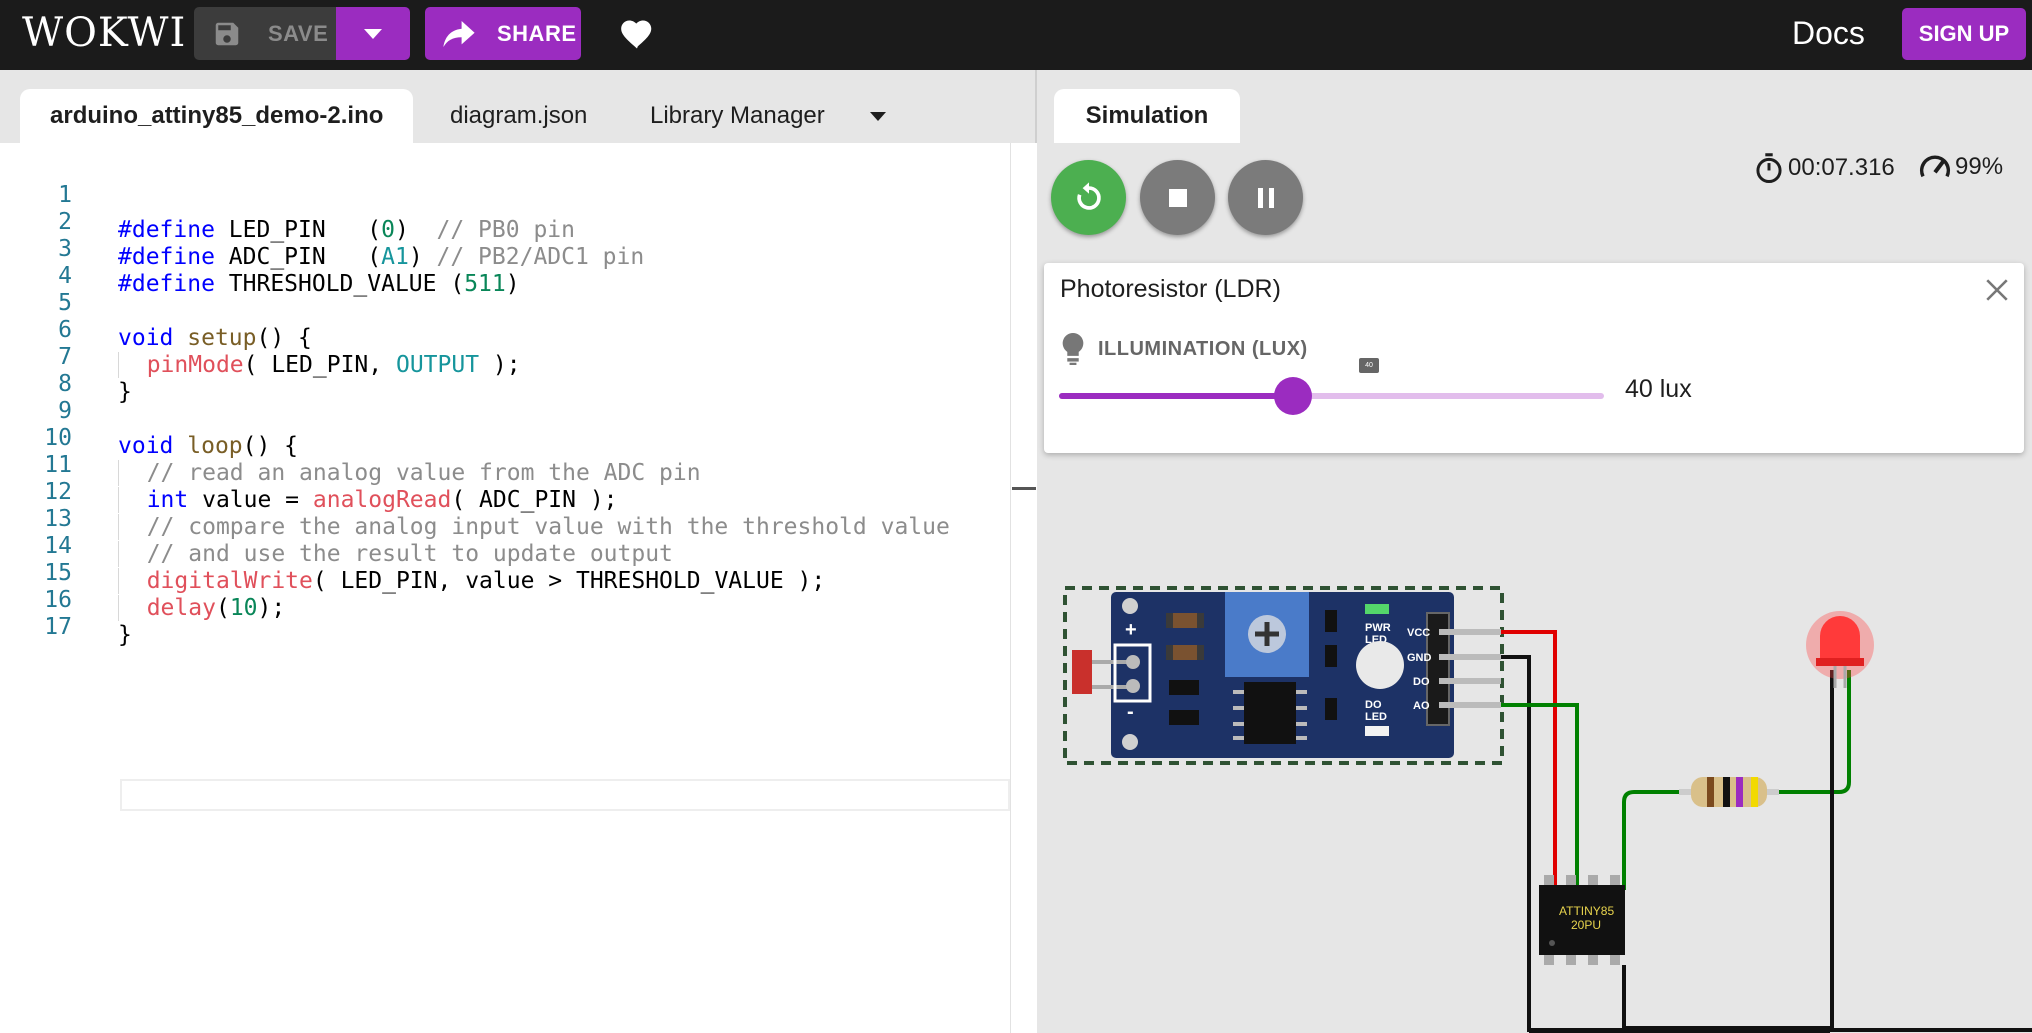 Image resolution: width=2032 pixels, height=1033 pixels. I want to click on stopwatch-icon, so click(1769, 168).